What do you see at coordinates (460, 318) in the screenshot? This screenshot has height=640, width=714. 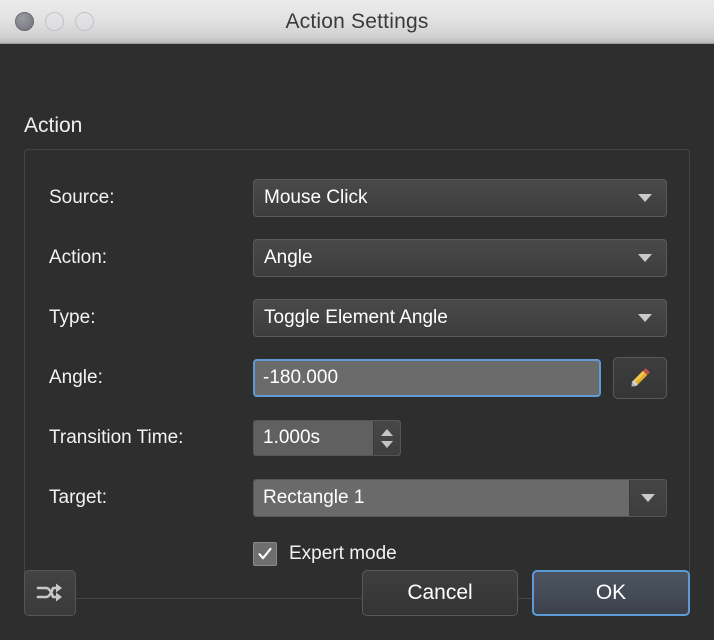 I see `type-dropdown: Toggle Element Angle` at bounding box center [460, 318].